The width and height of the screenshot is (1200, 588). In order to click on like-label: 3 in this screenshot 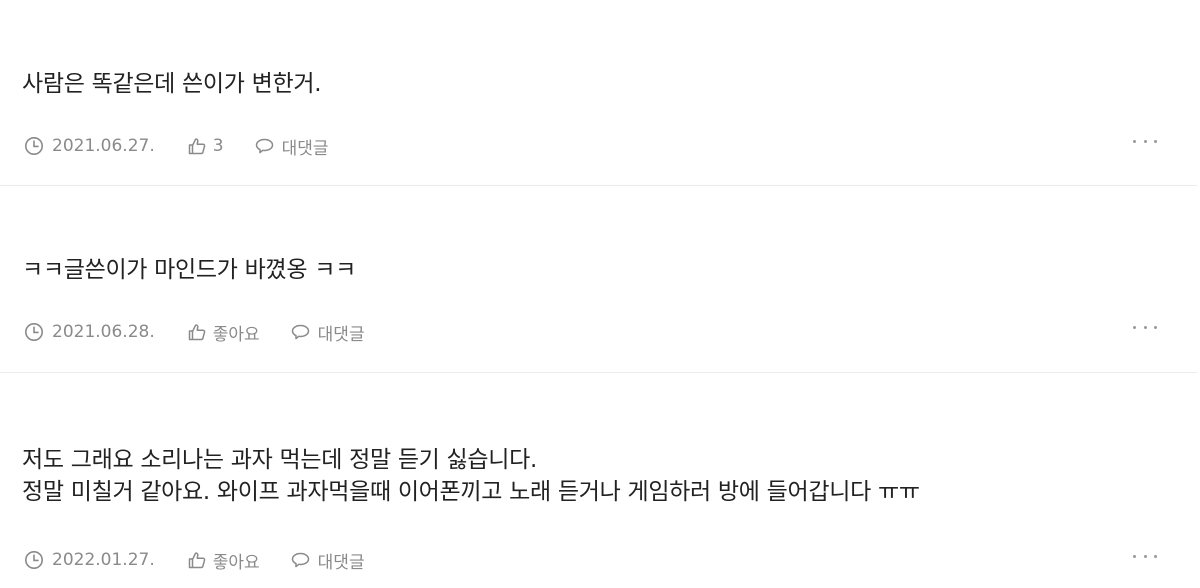, I will do `click(218, 146)`.